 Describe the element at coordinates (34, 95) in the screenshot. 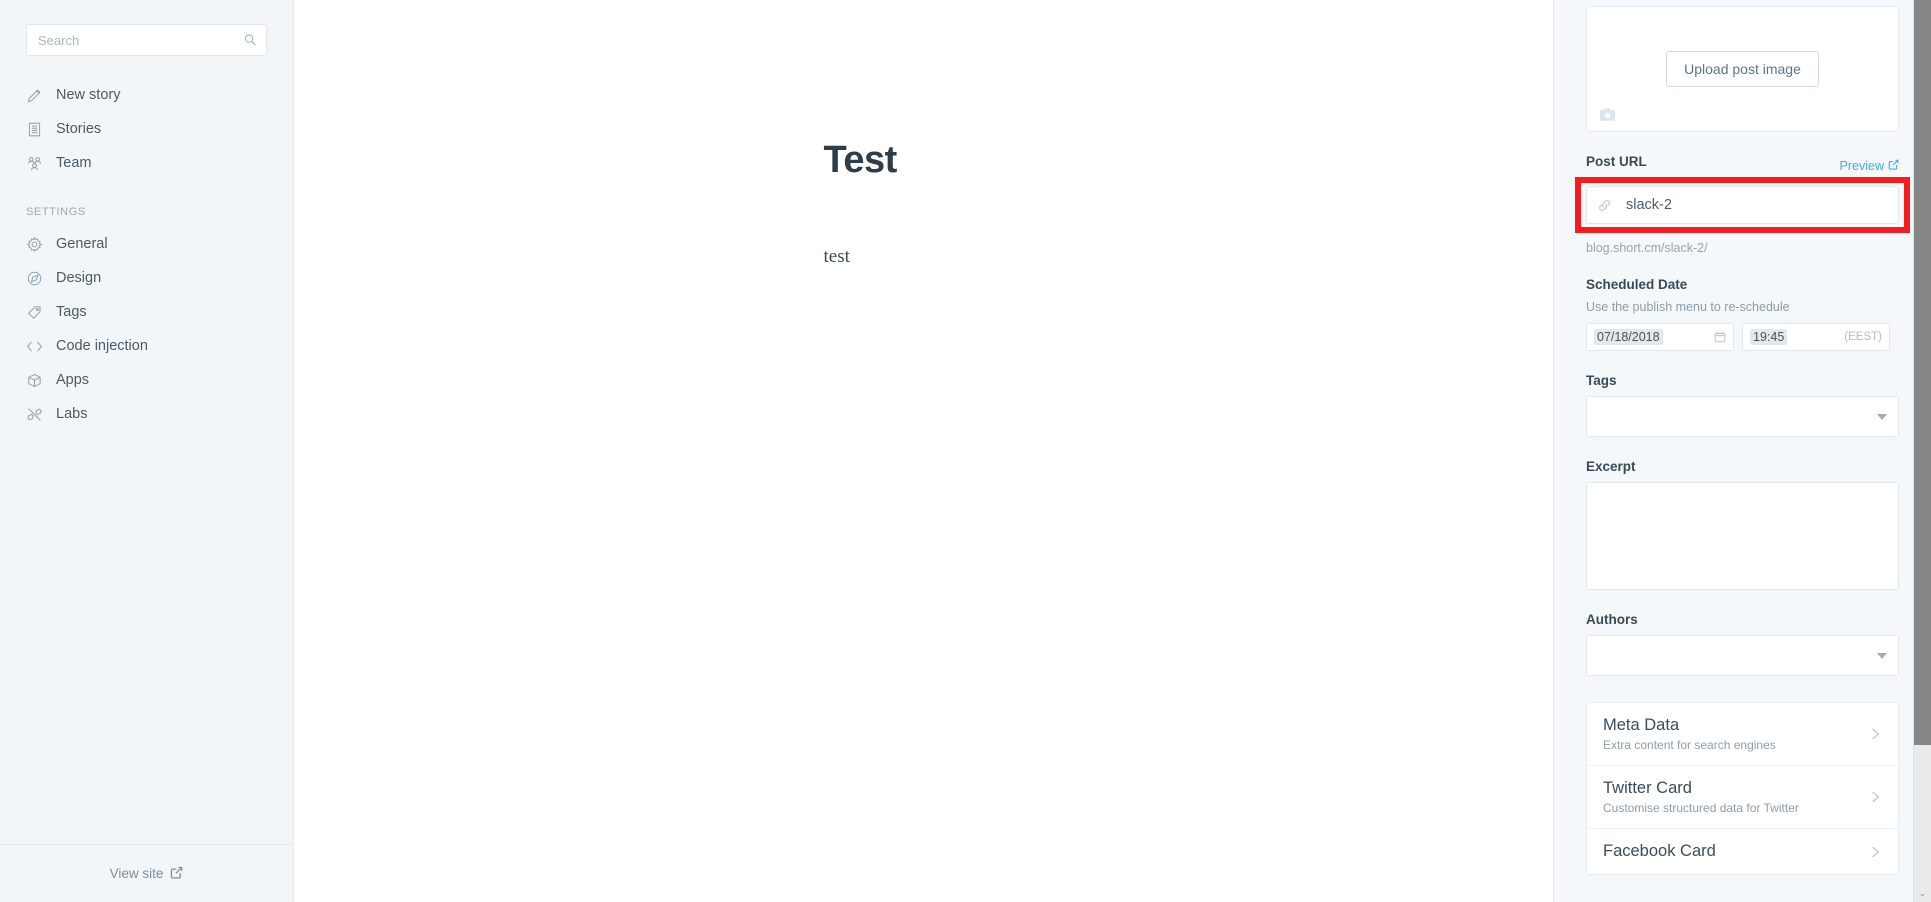

I see `pencil-icon` at that location.